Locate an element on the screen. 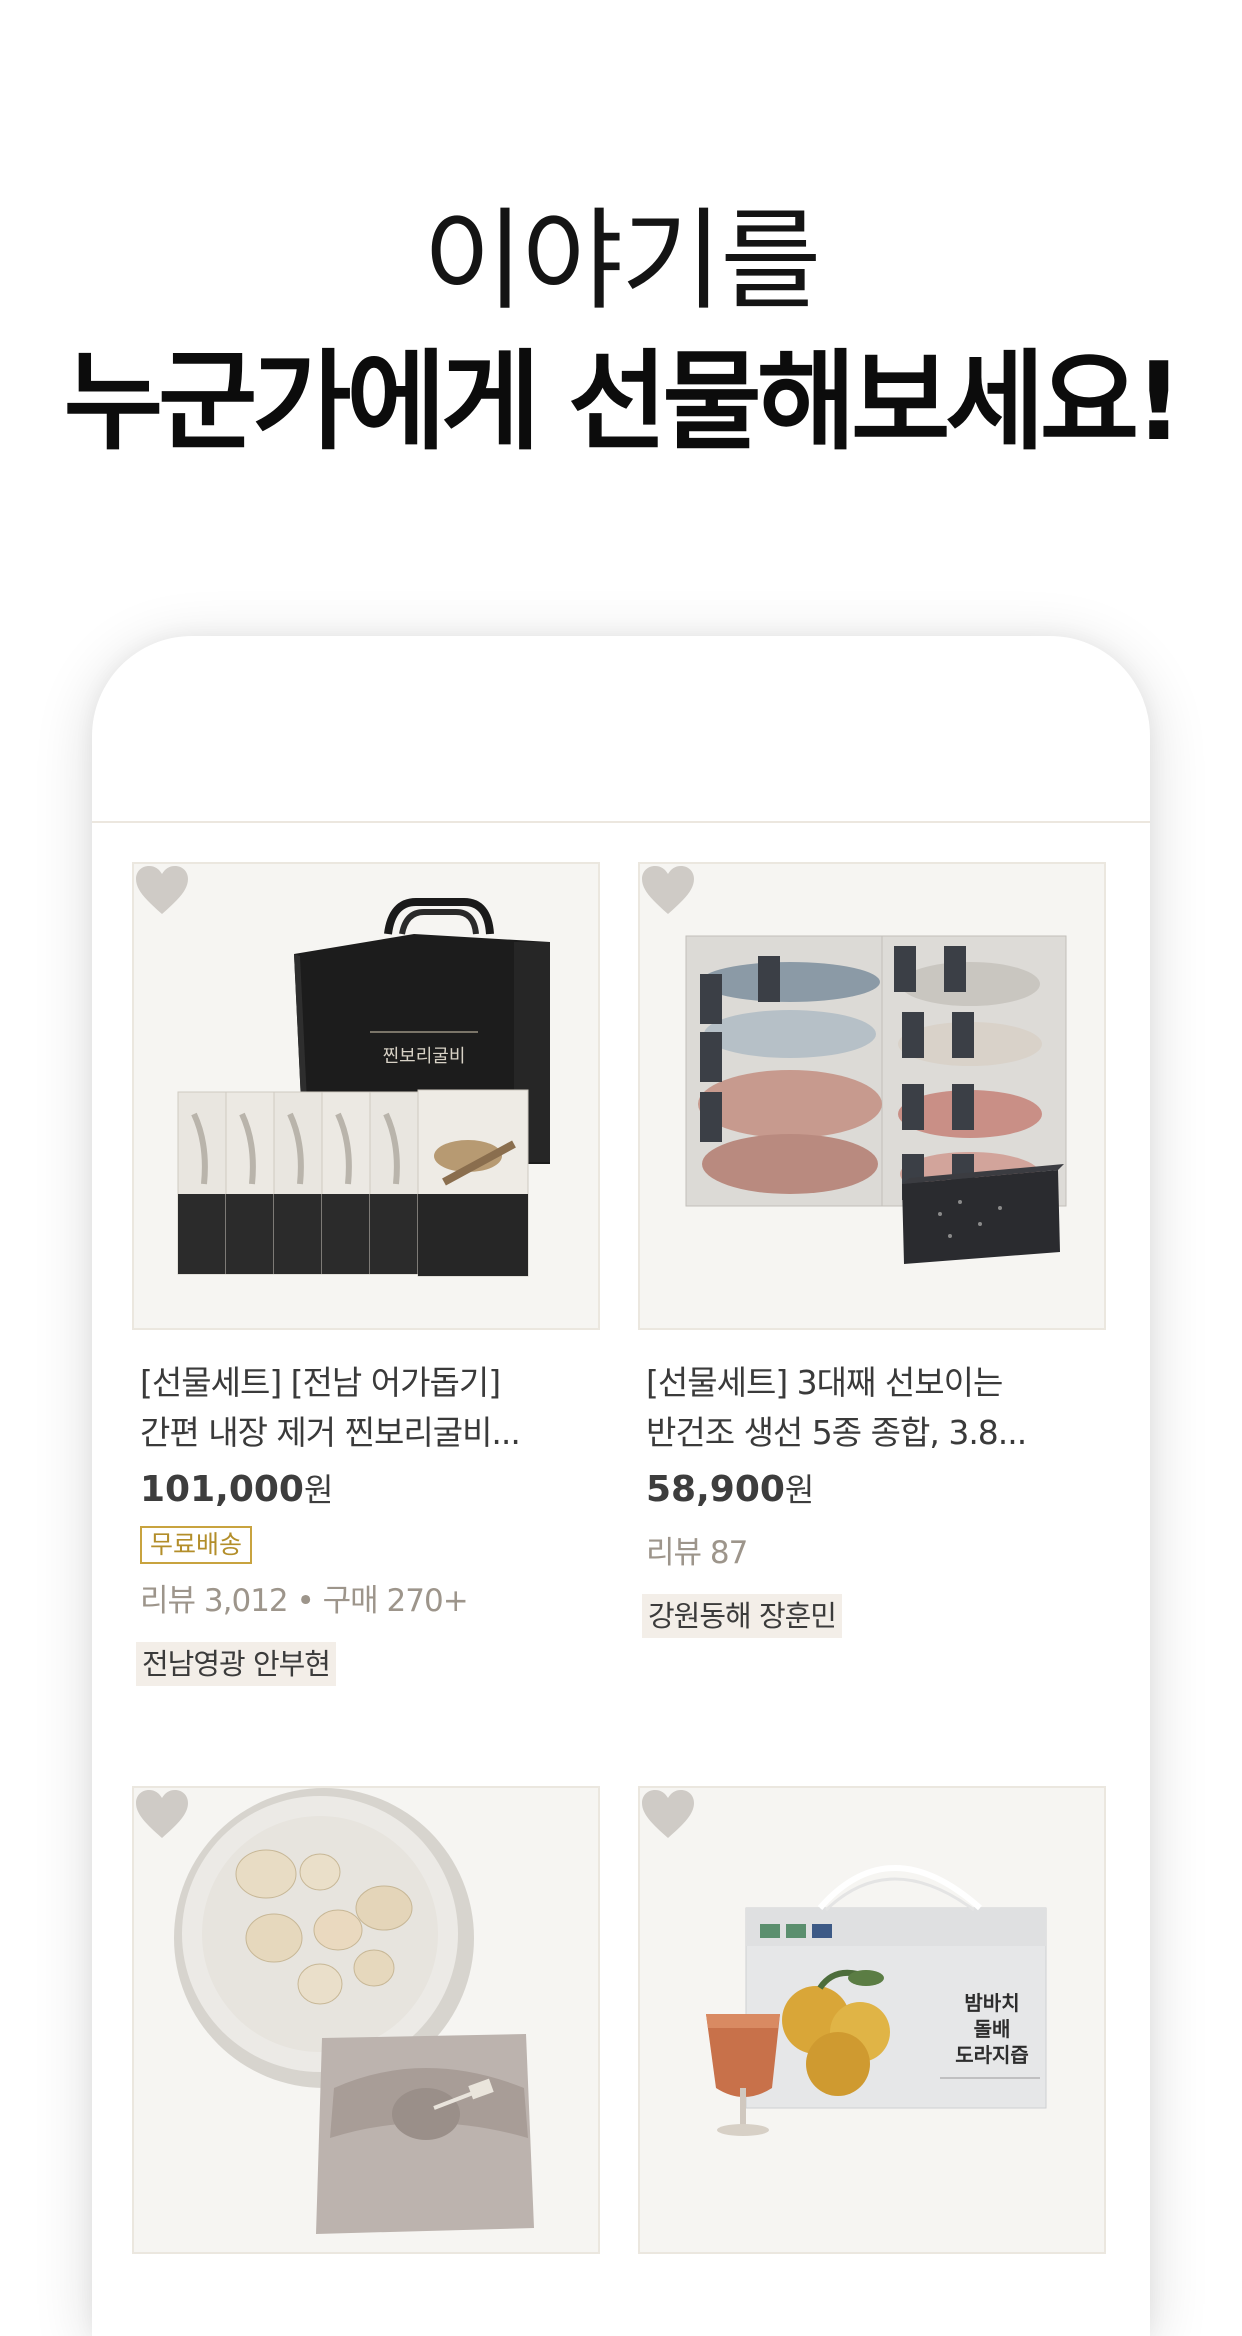 This screenshot has height=2336, width=1242. headline-line-2: 누군가에게 선물해보세요! is located at coordinates (623, 402).